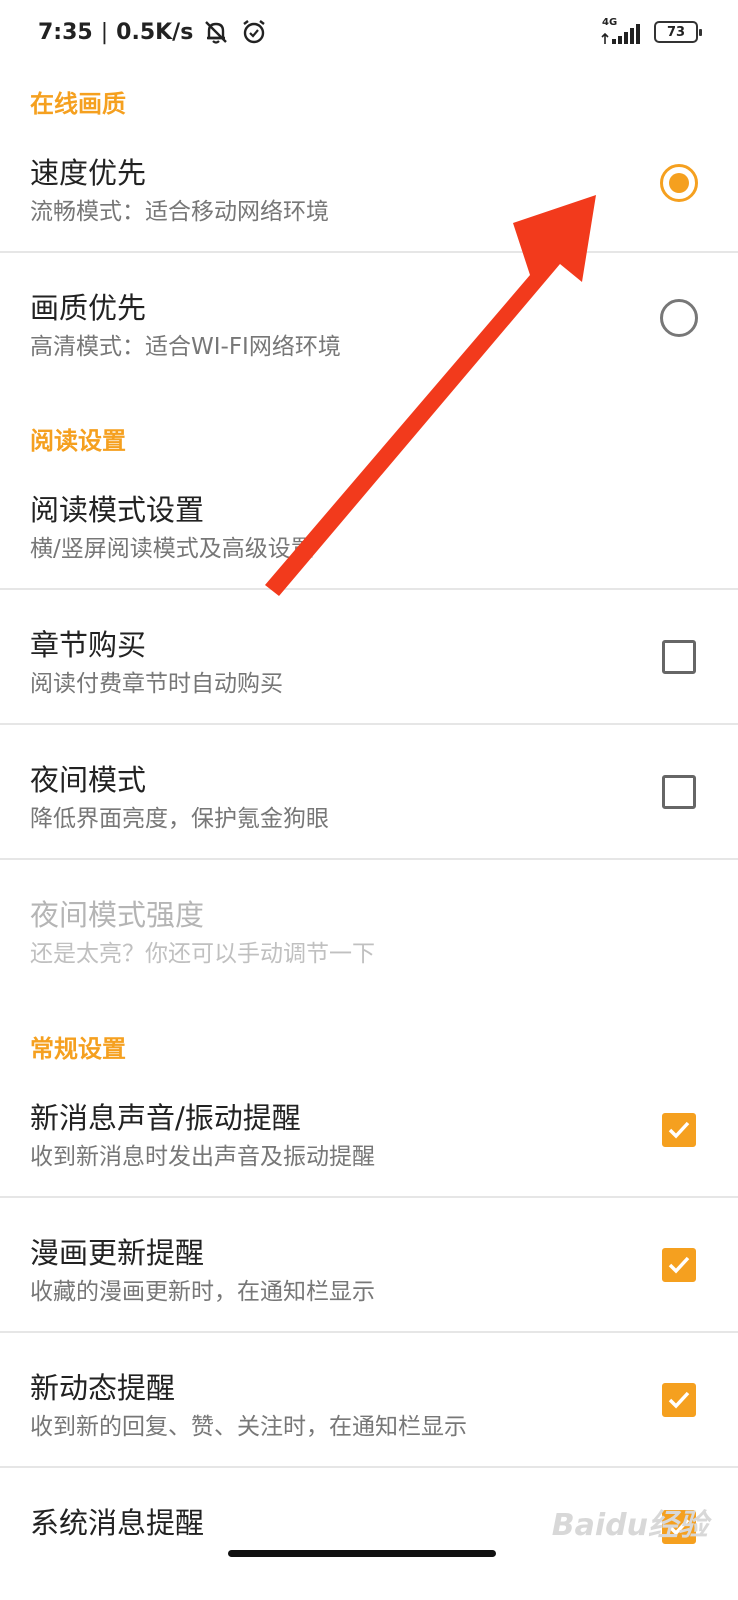  Describe the element at coordinates (78, 1049) in the screenshot. I see `section-header-general: 常规设置` at that location.